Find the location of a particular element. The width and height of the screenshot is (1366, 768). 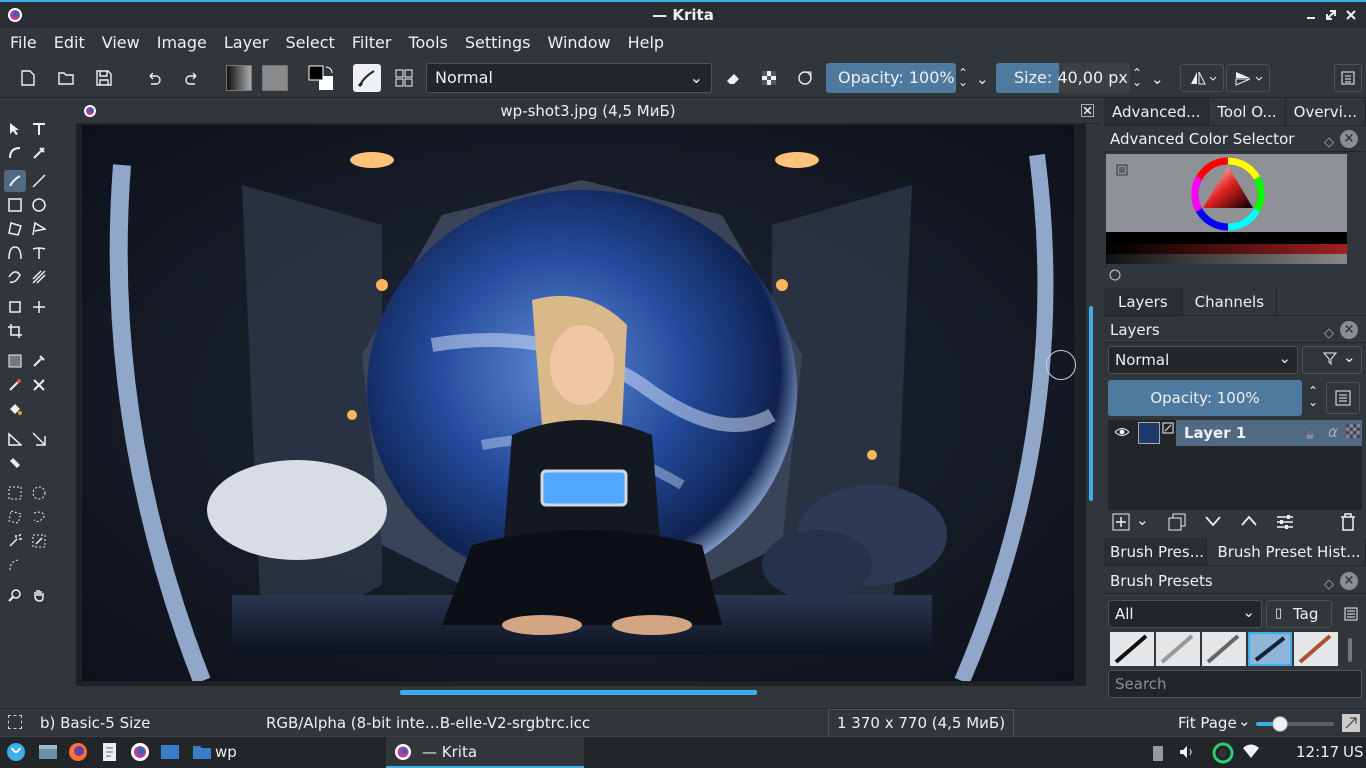

zoom-slider-handle is located at coordinates (1280, 724).